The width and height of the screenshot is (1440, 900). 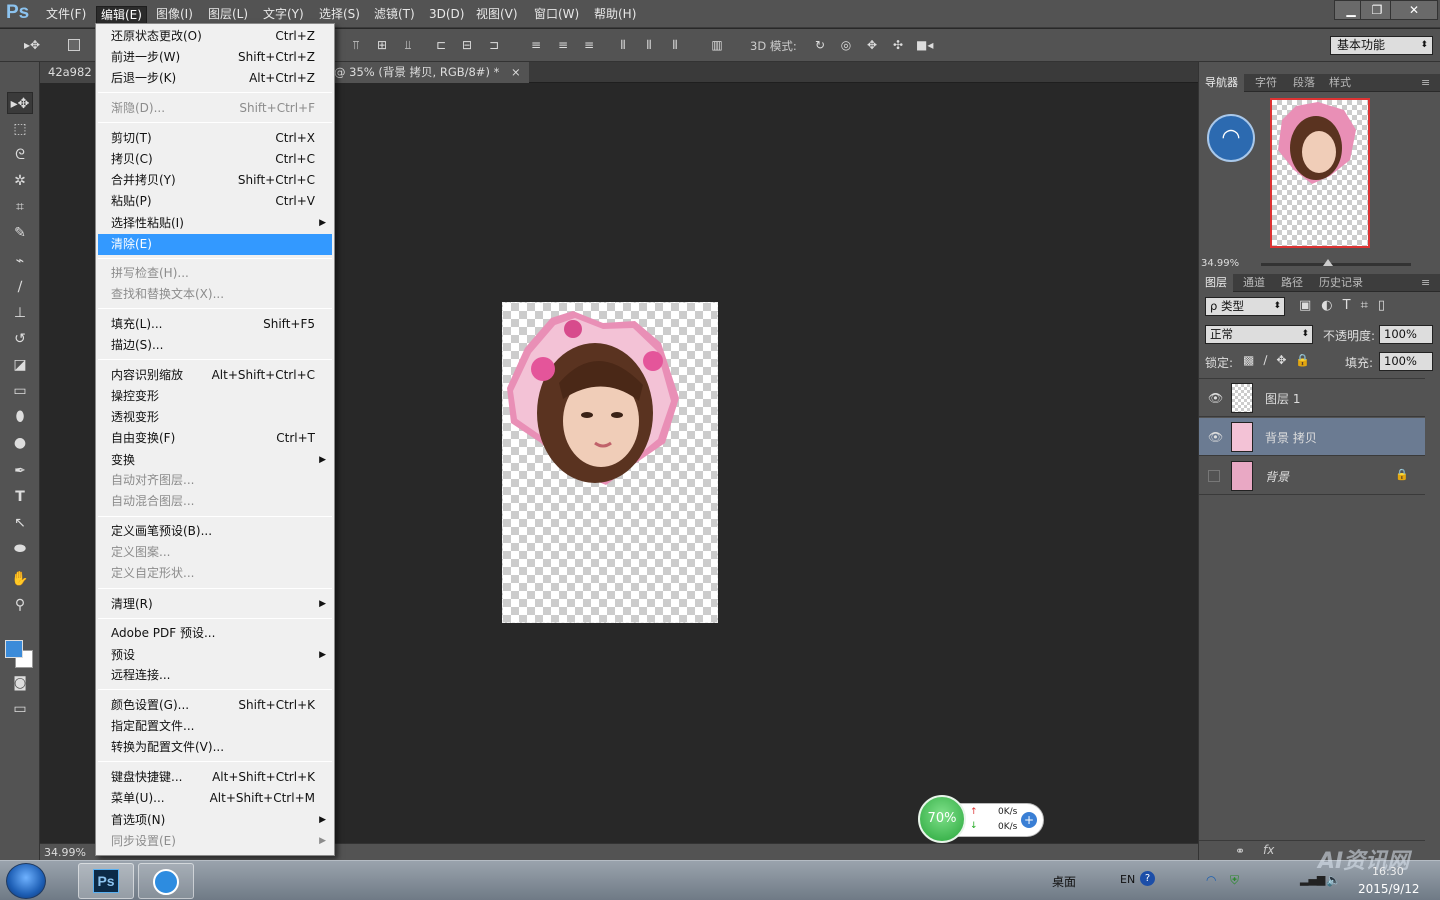 I want to click on menu-type: 文字(Y), so click(x=283, y=15).